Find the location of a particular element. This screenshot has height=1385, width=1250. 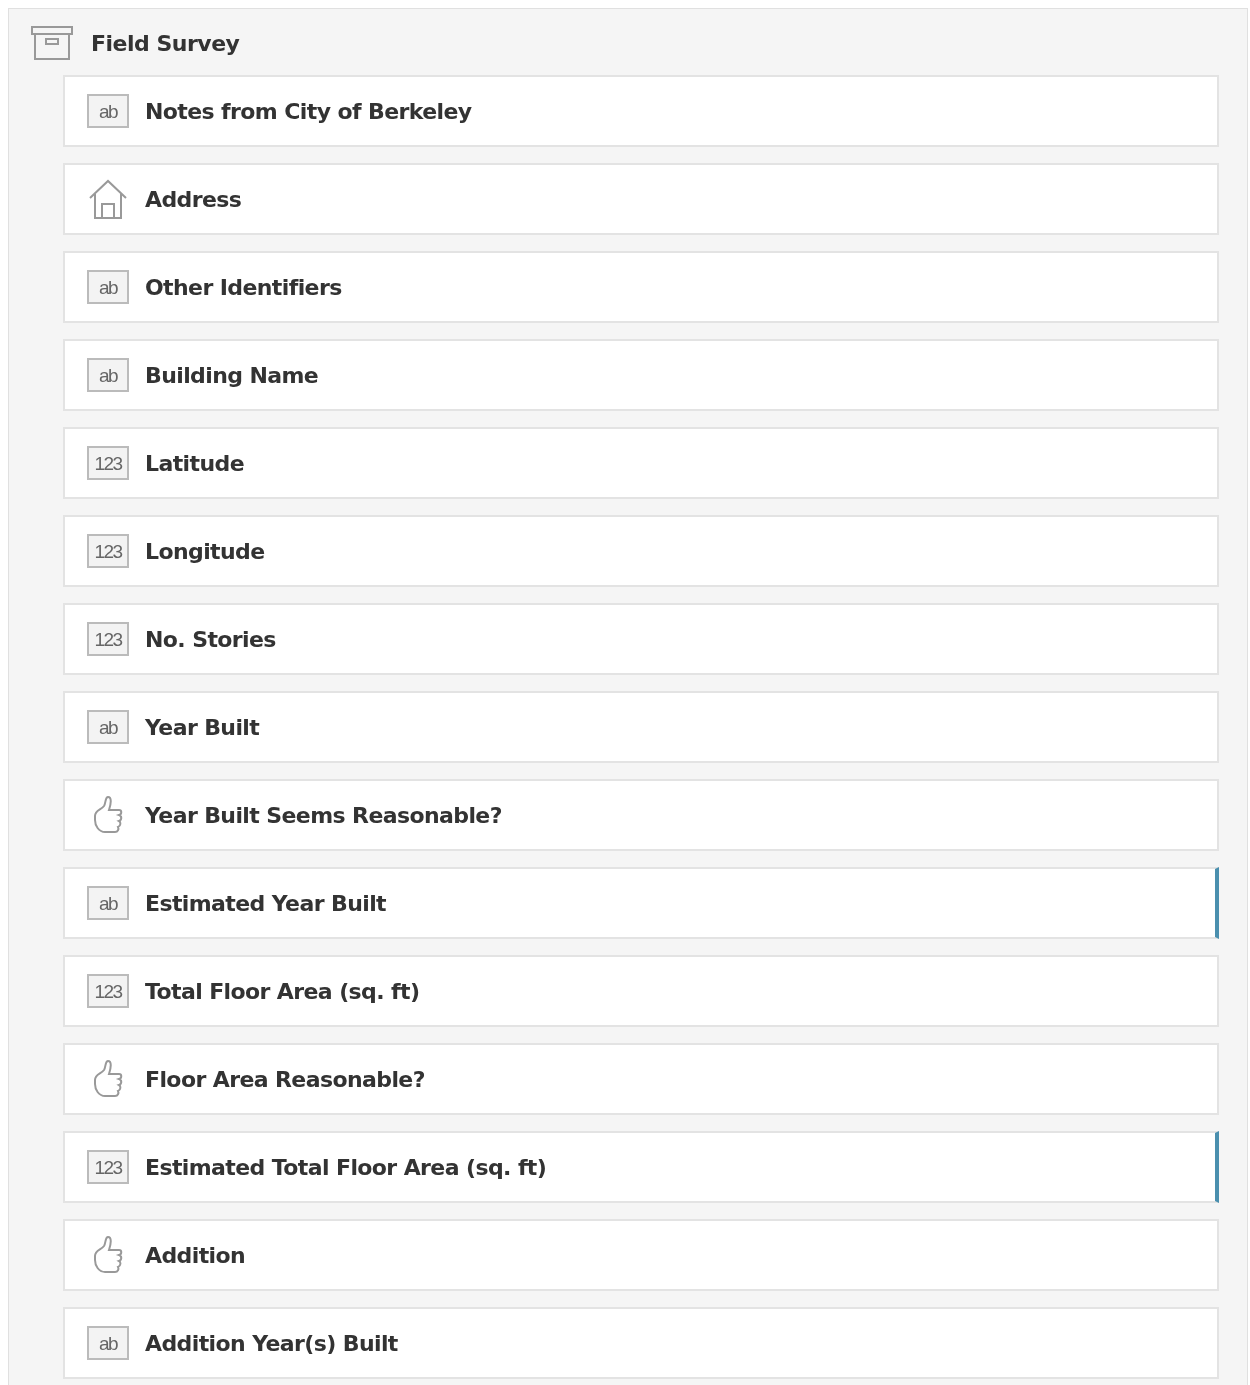

field-label: Latitude is located at coordinates (194, 463).